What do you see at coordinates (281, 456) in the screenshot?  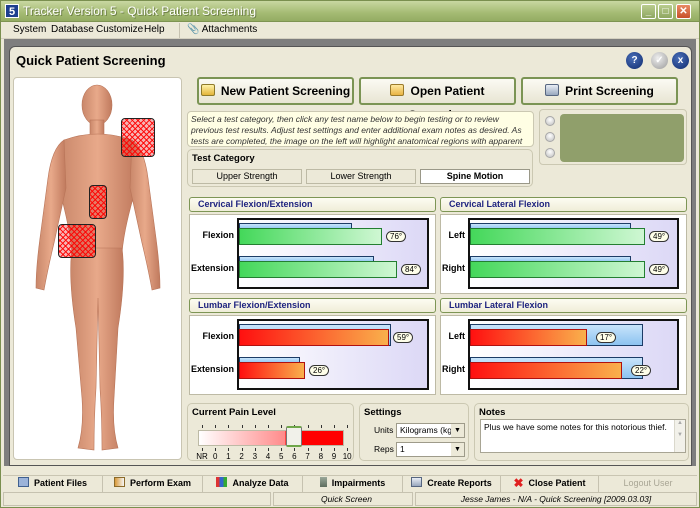 I see `pain-scale-label: 5` at bounding box center [281, 456].